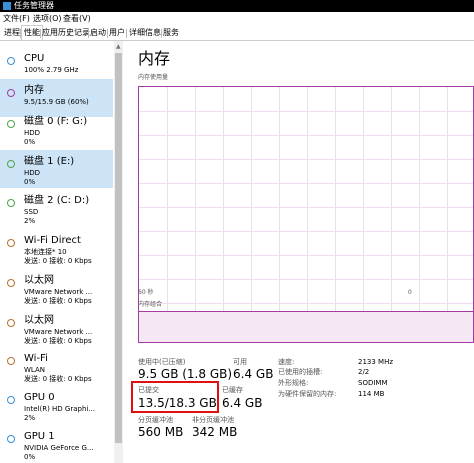  What do you see at coordinates (237, 33) in the screenshot?
I see `tab-bar: 进程 性能 应用历史记录 启动 用户 详细信息 服务` at bounding box center [237, 33].